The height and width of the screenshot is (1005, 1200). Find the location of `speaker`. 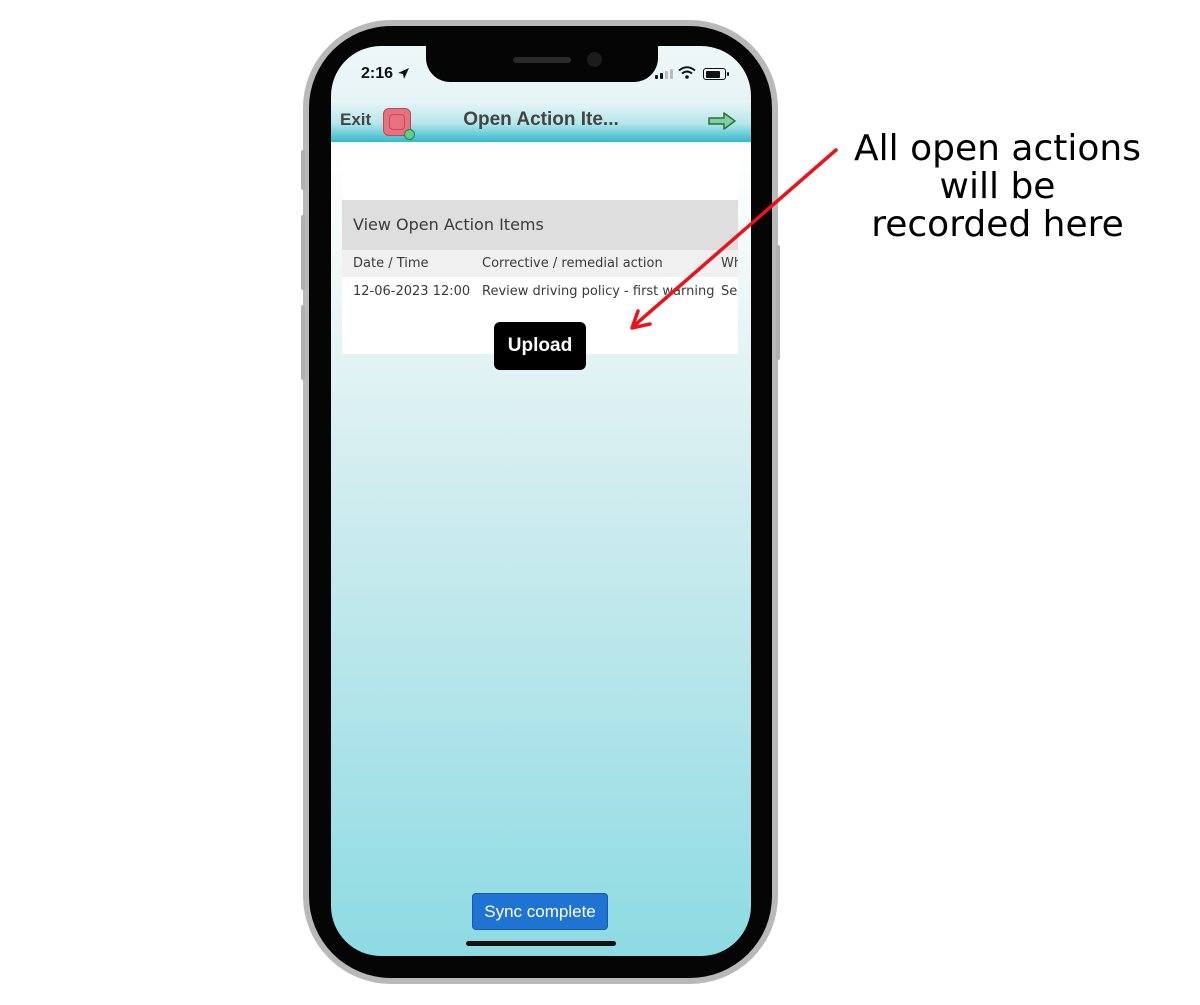

speaker is located at coordinates (542, 60).